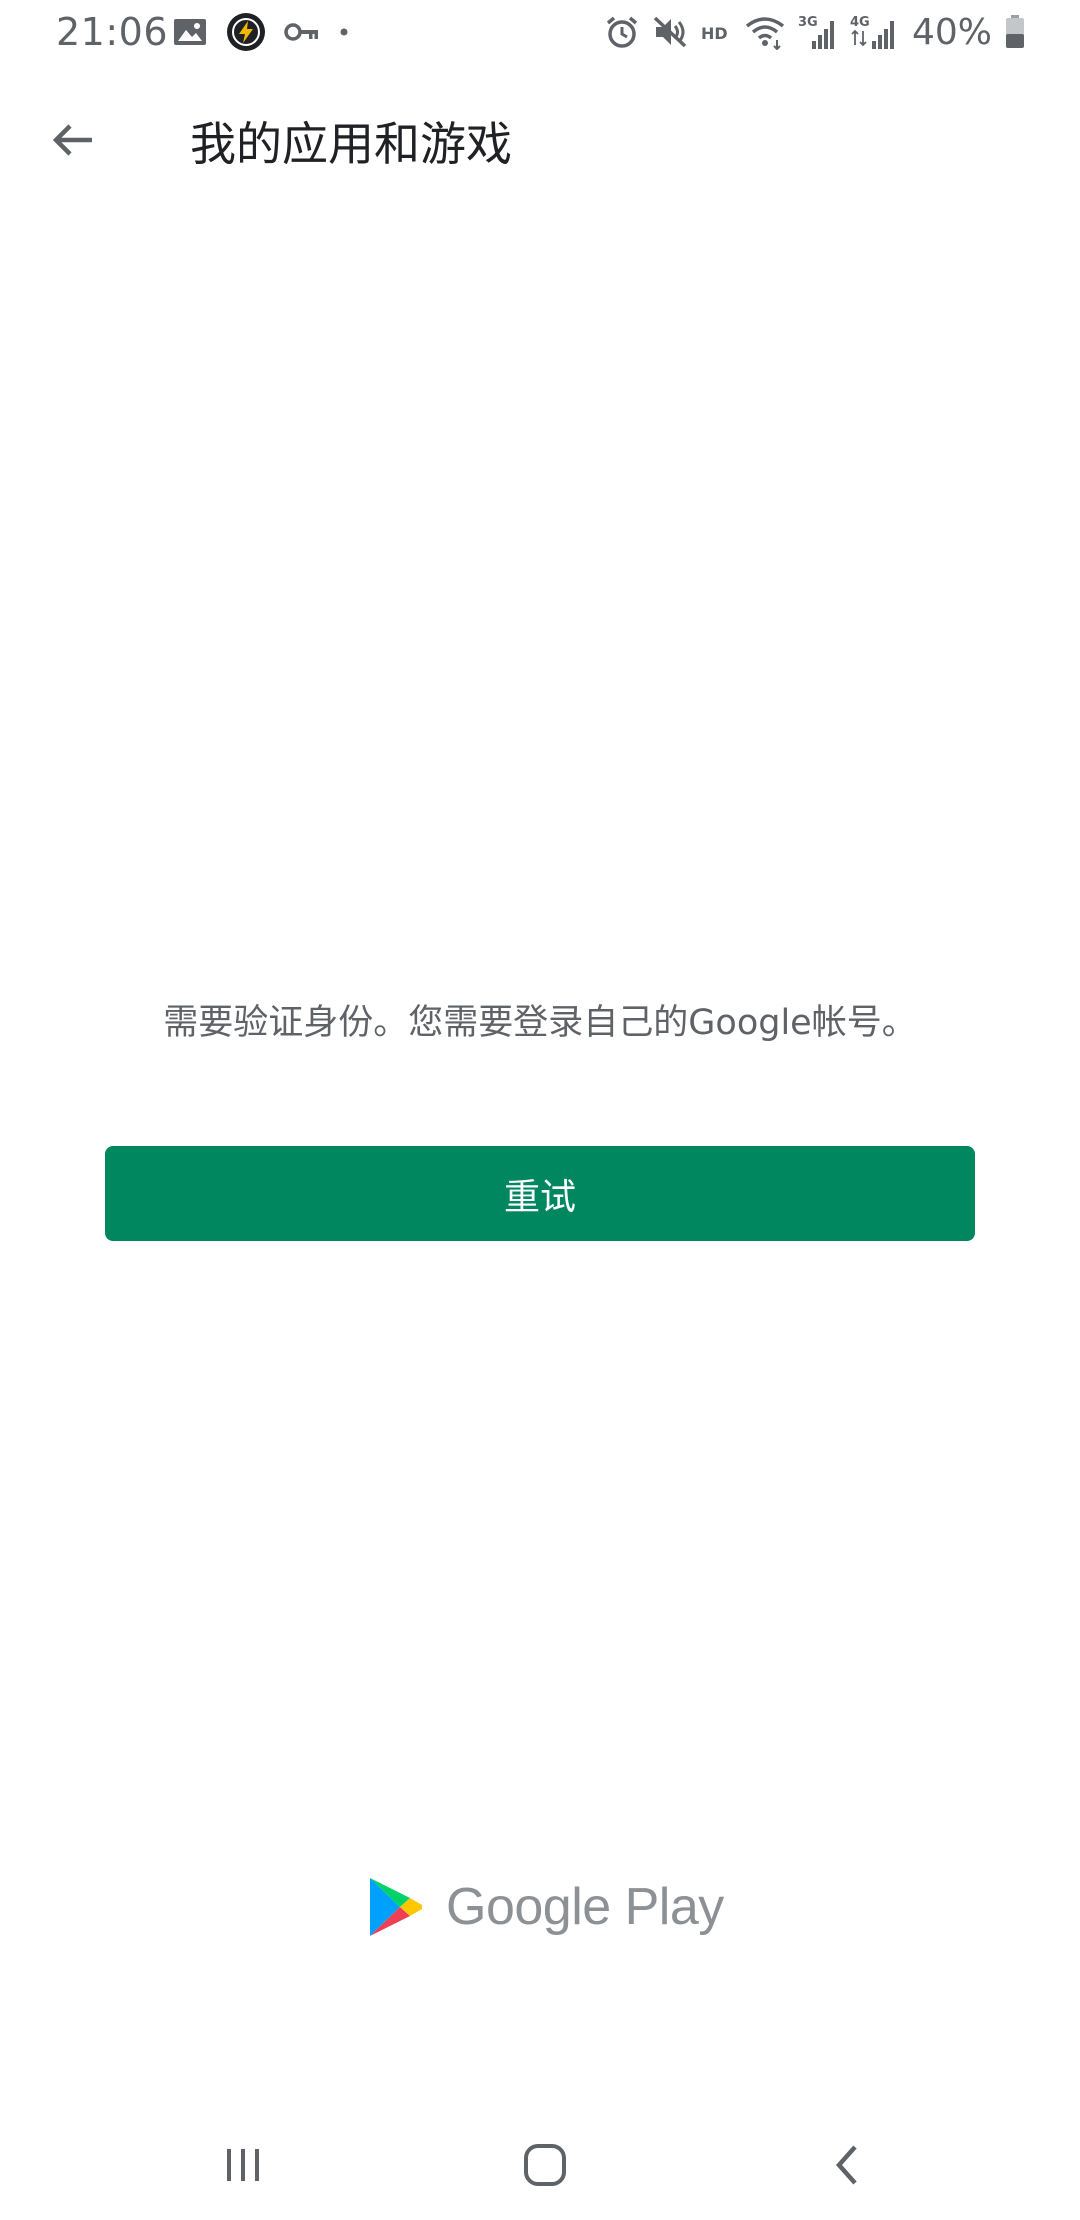 This screenshot has width=1080, height=2220. What do you see at coordinates (540, 32) in the screenshot?
I see `status-bar: 21:06 HD 3G 4G 40%` at bounding box center [540, 32].